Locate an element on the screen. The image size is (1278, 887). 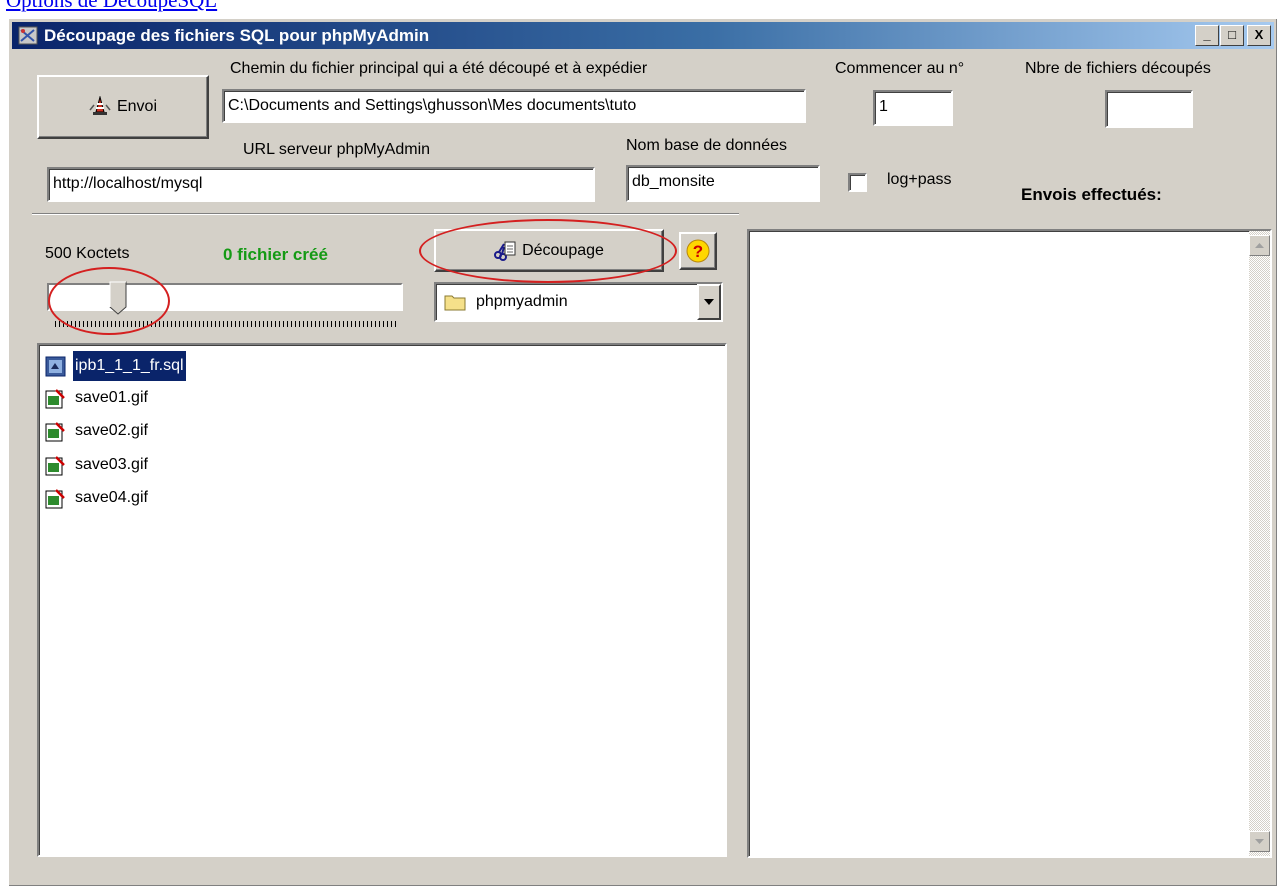
minimize-button: _ is located at coordinates (1207, 35).